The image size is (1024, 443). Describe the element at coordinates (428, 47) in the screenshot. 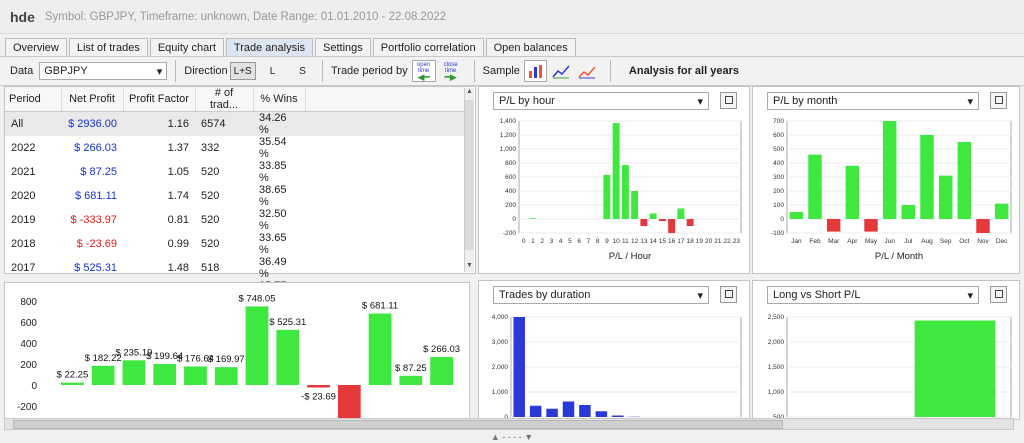

I see `tab-portfolio-correlation: Portfolio correlation` at that location.